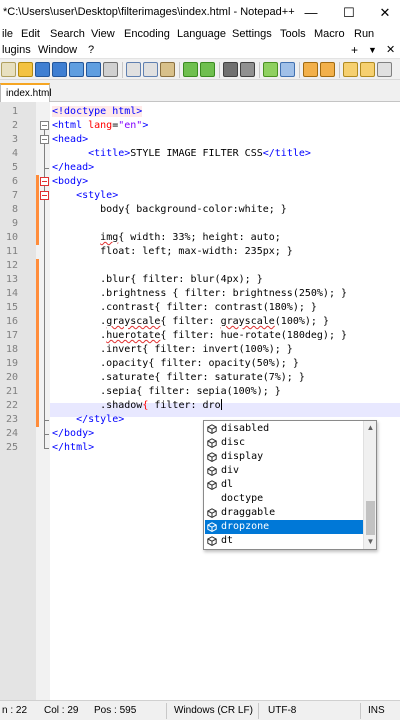 Image resolution: width=400 pixels, height=720 pixels. I want to click on autocomplete-item: disabled, so click(284, 429).